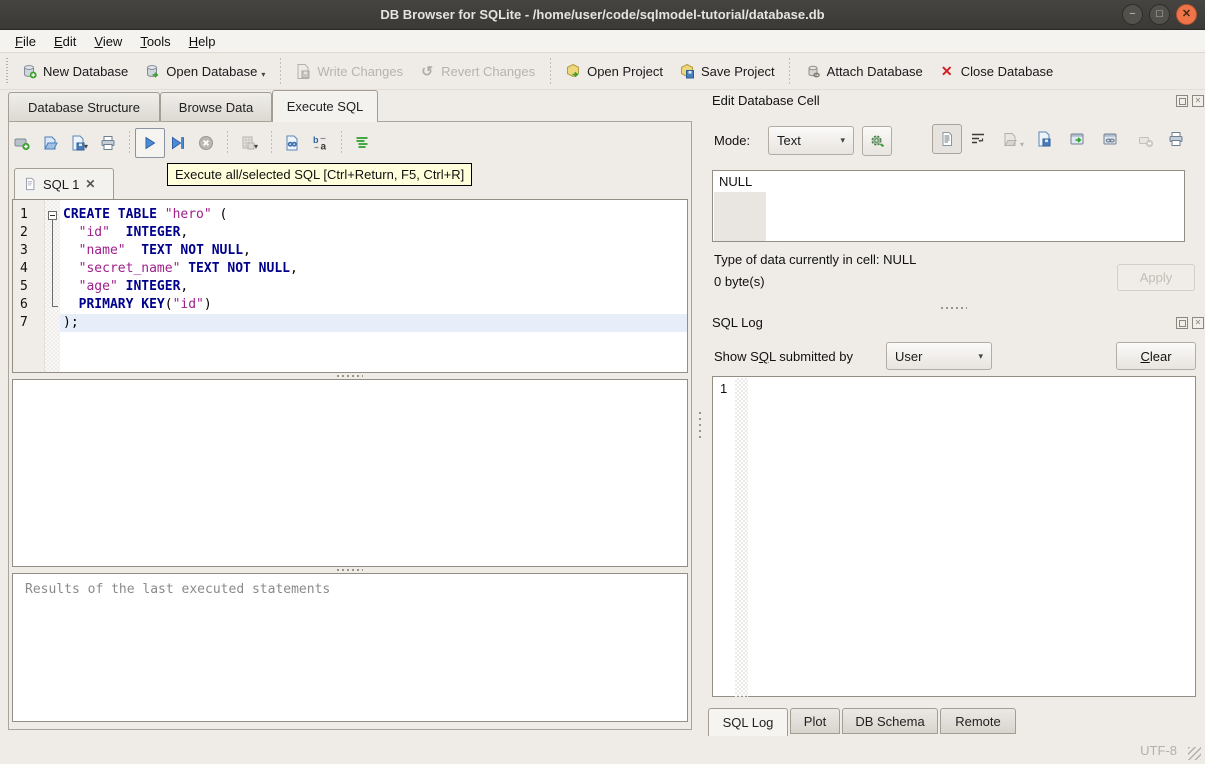 The width and height of the screenshot is (1205, 764). I want to click on maximize-button: □, so click(1159, 14).